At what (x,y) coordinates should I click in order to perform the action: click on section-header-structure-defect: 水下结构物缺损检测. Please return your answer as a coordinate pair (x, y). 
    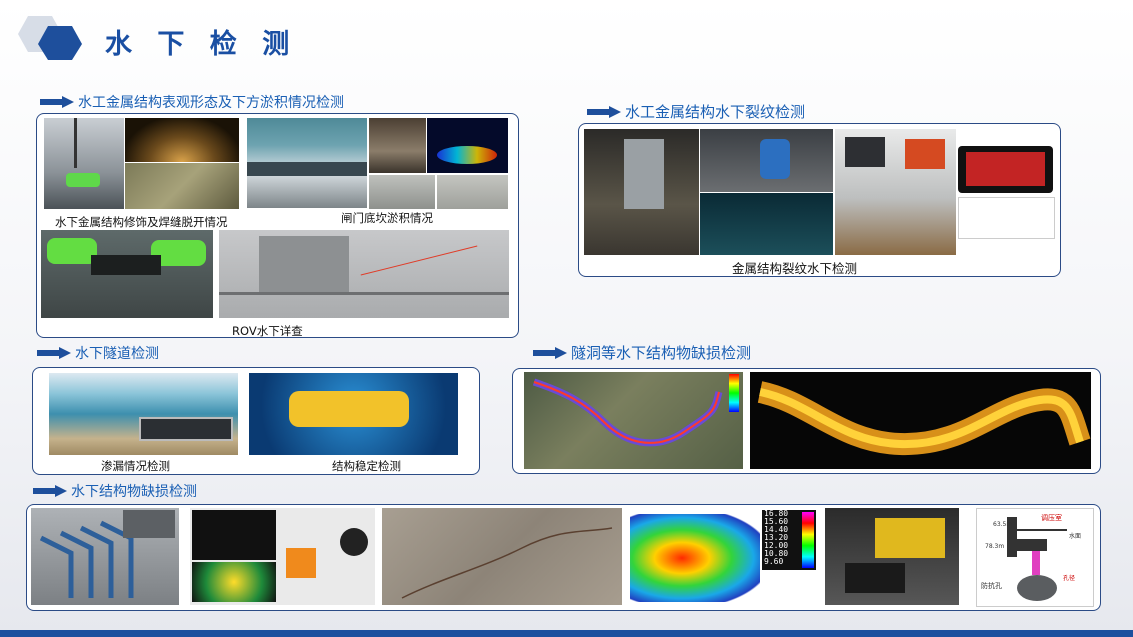
    Looking at the image, I should click on (115, 491).